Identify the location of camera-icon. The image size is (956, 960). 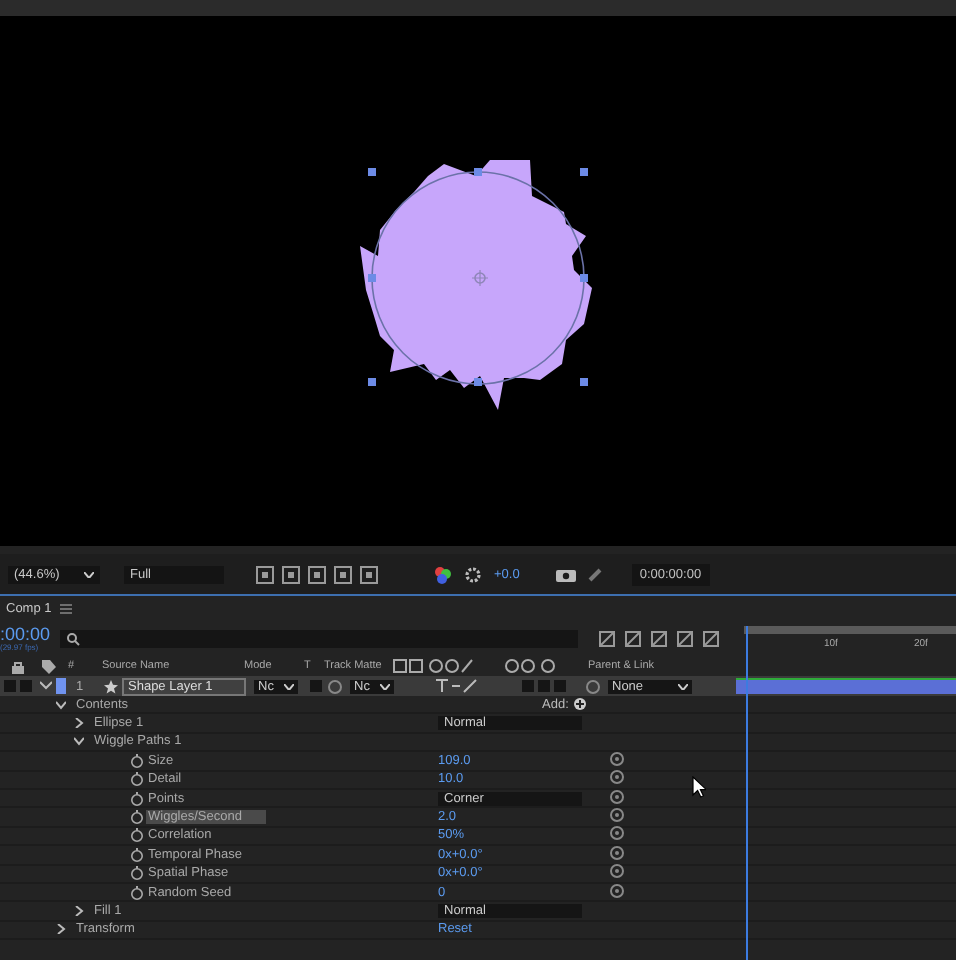
(565, 574).